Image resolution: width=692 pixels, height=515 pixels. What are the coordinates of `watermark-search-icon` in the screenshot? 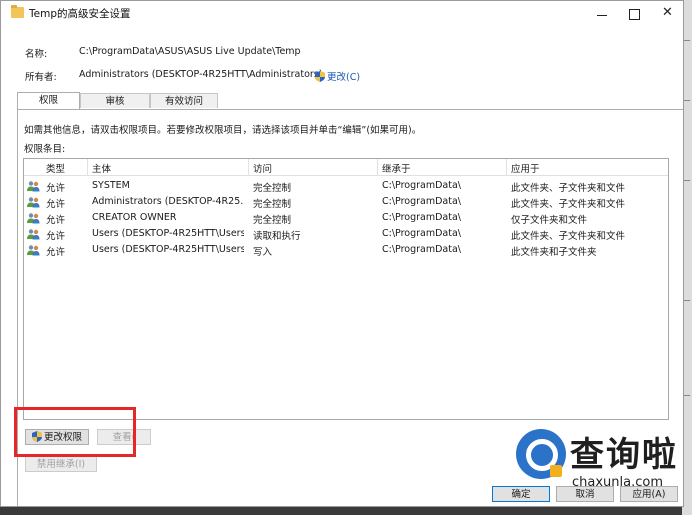 It's located at (541, 454).